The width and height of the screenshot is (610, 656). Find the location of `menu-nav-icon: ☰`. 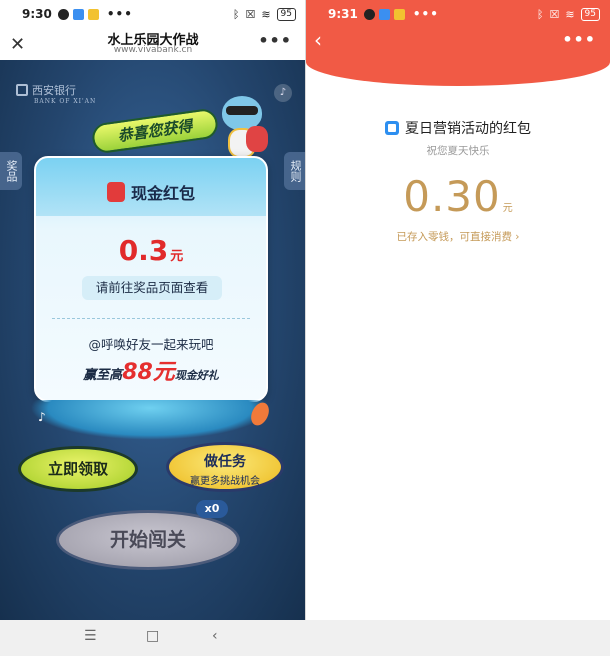

menu-nav-icon: ☰ is located at coordinates (90, 636).